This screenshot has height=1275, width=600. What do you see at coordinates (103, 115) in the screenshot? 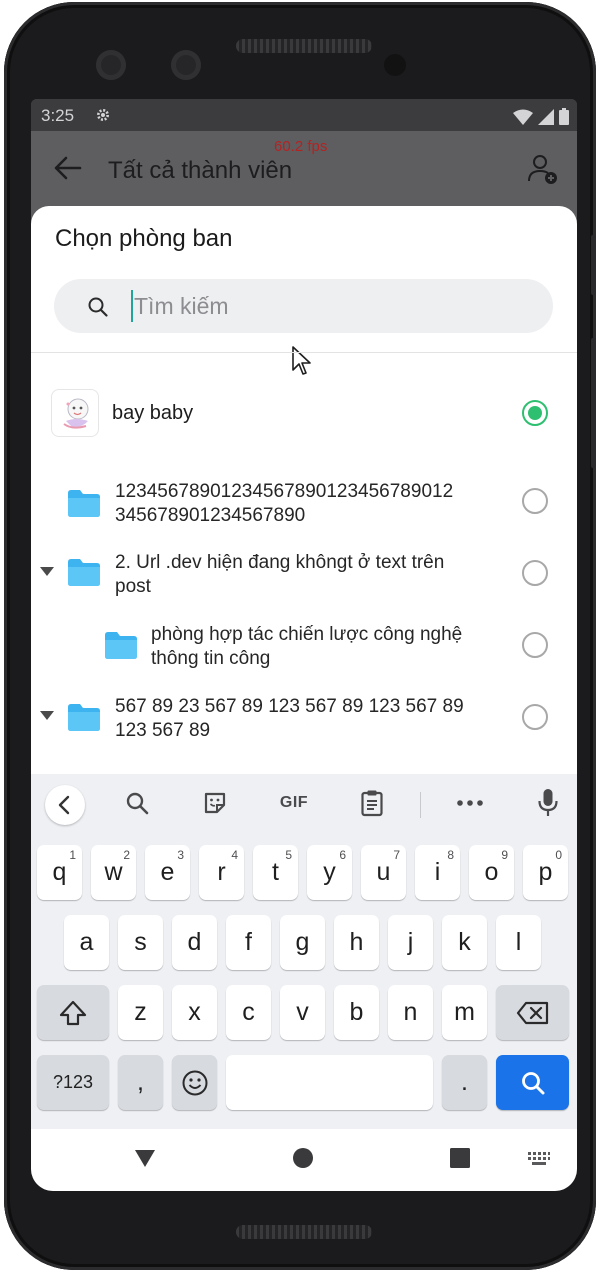
I see `settings-gear-icon` at bounding box center [103, 115].